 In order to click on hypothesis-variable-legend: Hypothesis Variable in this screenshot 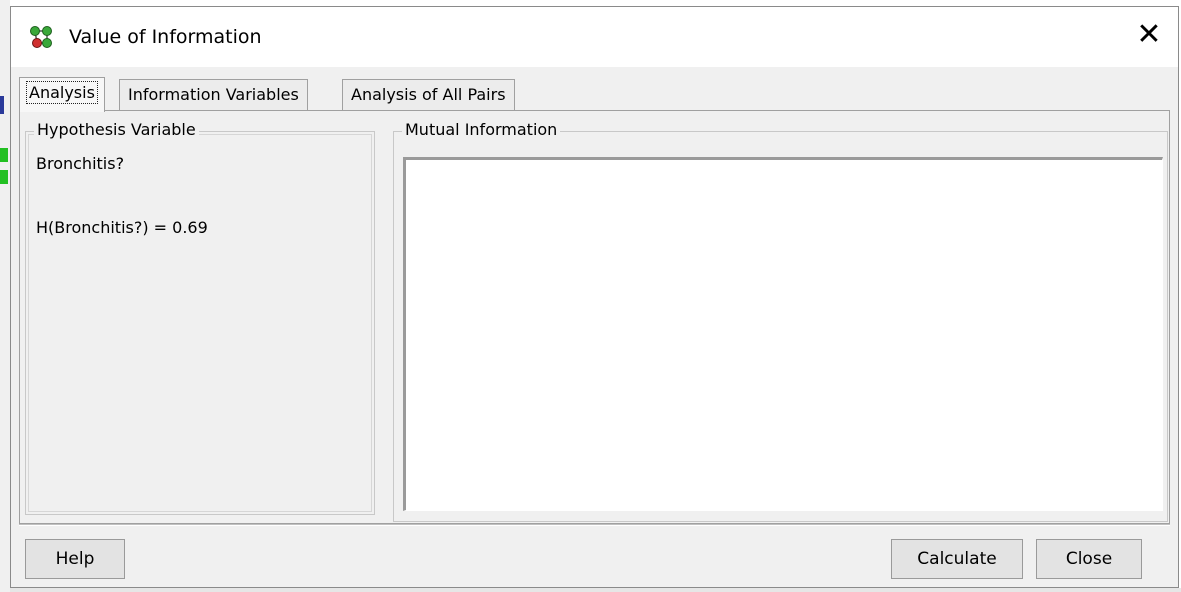, I will do `click(116, 130)`.